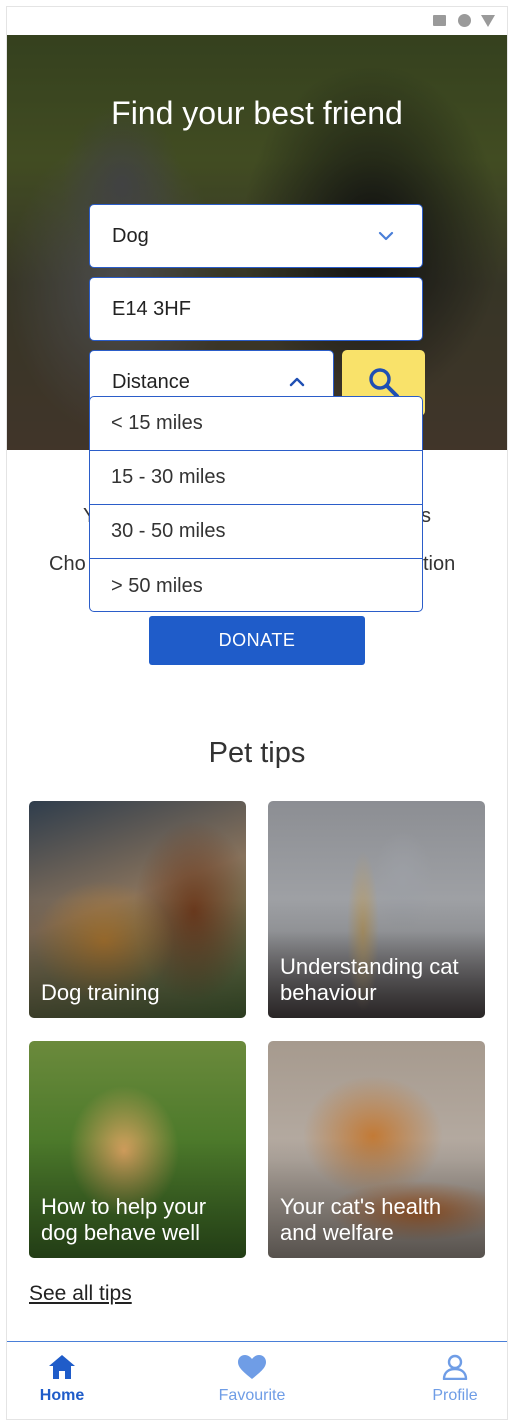  Describe the element at coordinates (439, 564) in the screenshot. I see `mission-text-fragment: tion` at that location.